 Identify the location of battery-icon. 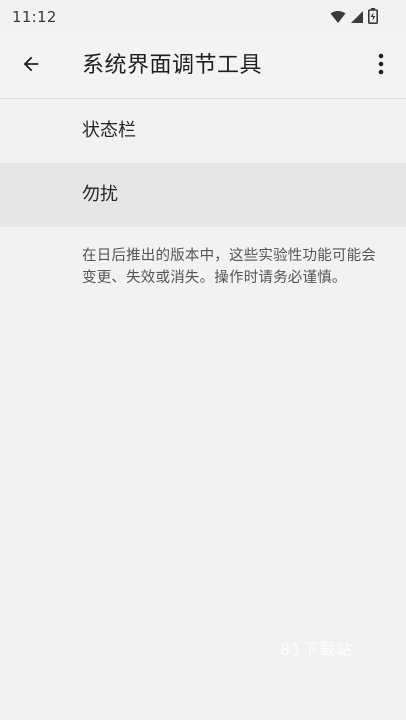
(373, 18).